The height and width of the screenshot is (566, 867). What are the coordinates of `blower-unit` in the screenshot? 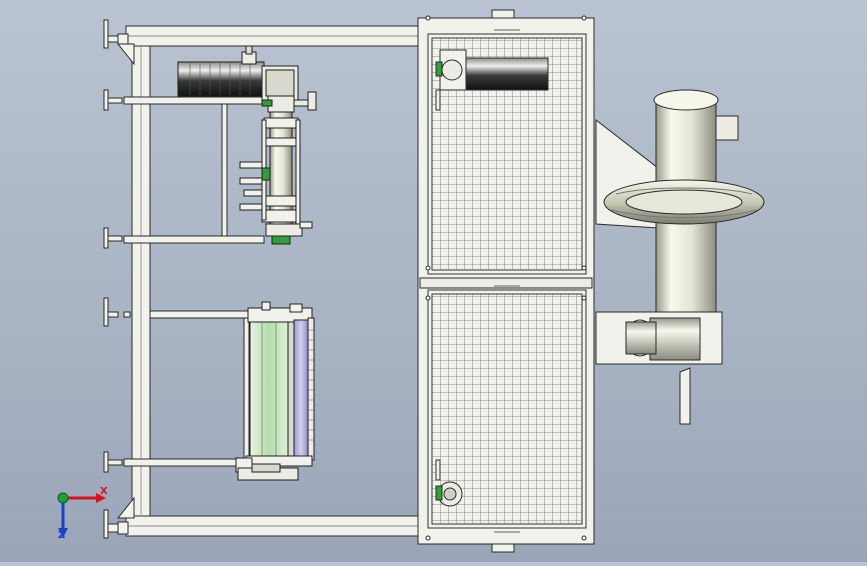 It's located at (680, 257).